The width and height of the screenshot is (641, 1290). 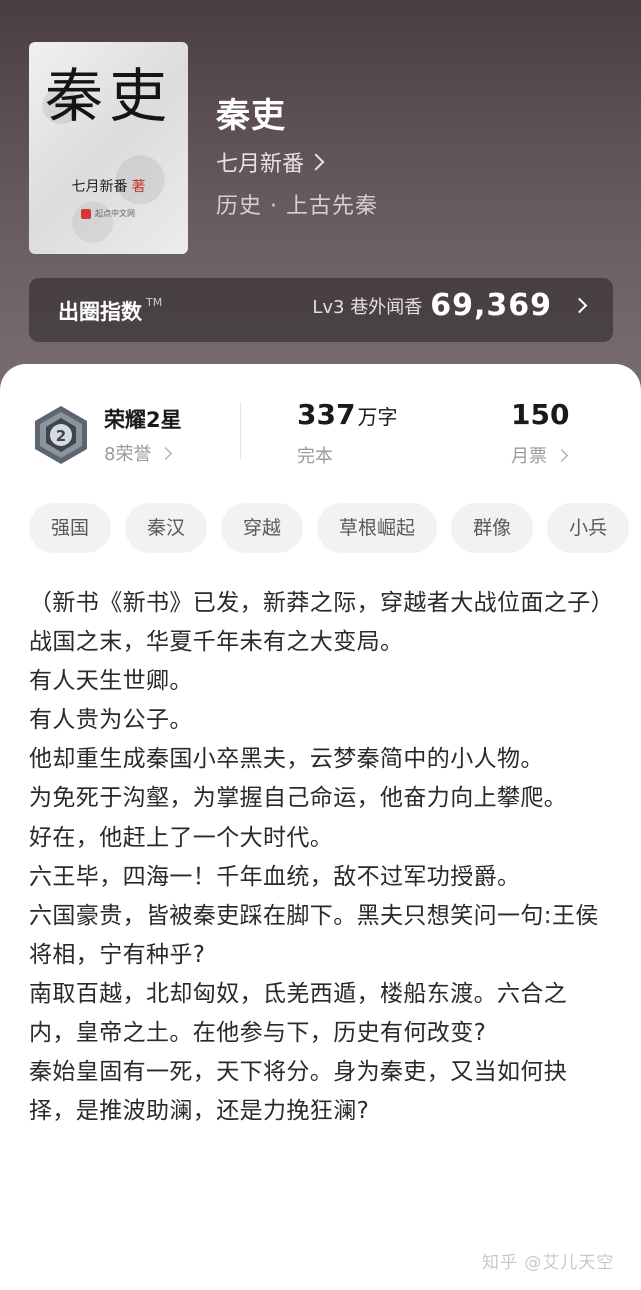 I want to click on tag-chip: 草根崛起, so click(x=377, y=528).